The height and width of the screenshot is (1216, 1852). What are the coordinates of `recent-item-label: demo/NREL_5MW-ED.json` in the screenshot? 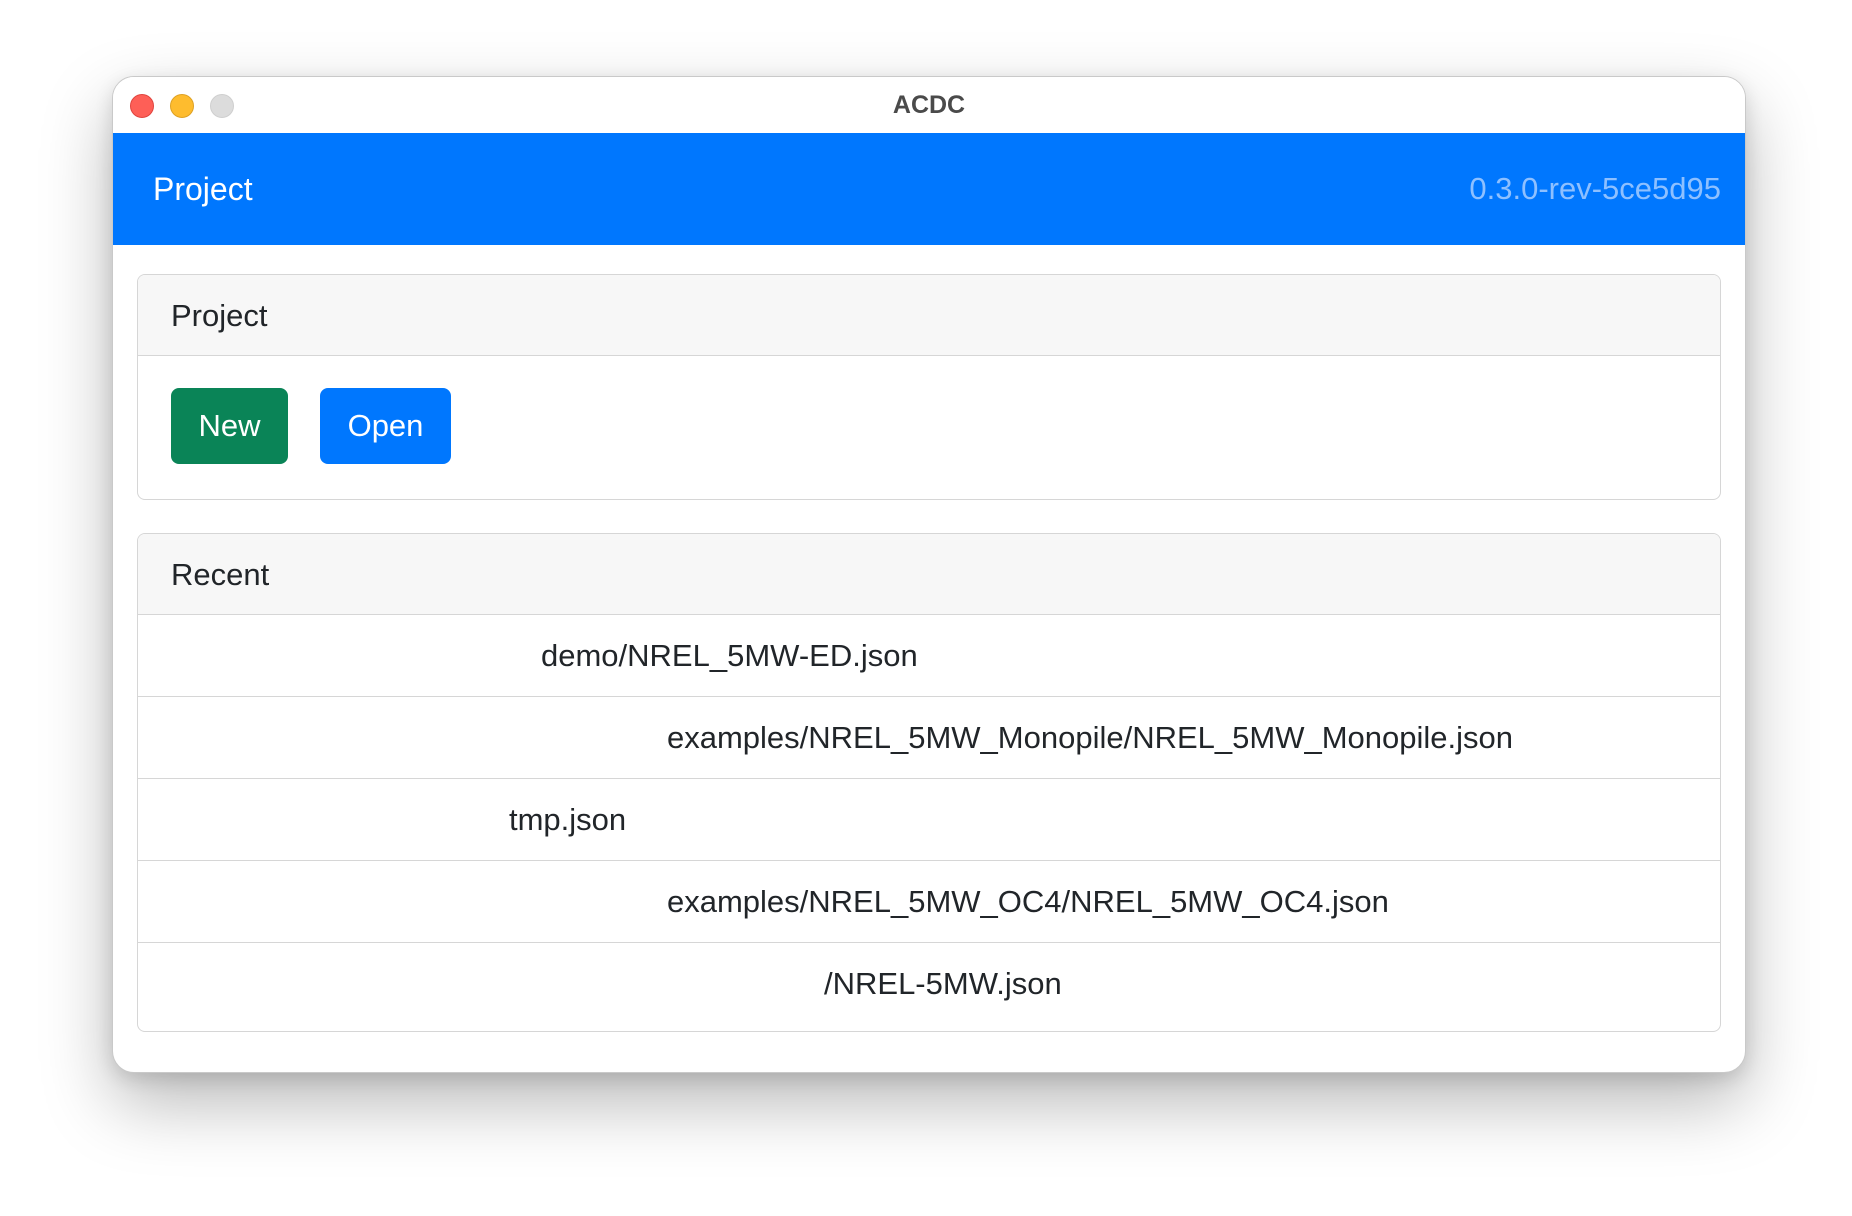 It's located at (729, 655).